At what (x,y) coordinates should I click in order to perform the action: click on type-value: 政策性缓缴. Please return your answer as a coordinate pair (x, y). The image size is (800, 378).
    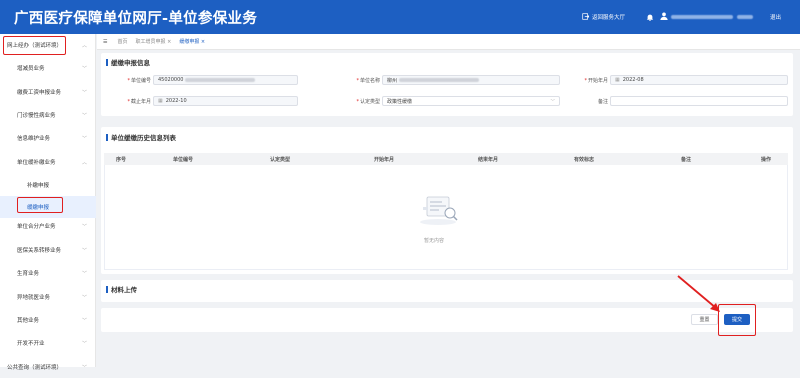
    Looking at the image, I should click on (400, 101).